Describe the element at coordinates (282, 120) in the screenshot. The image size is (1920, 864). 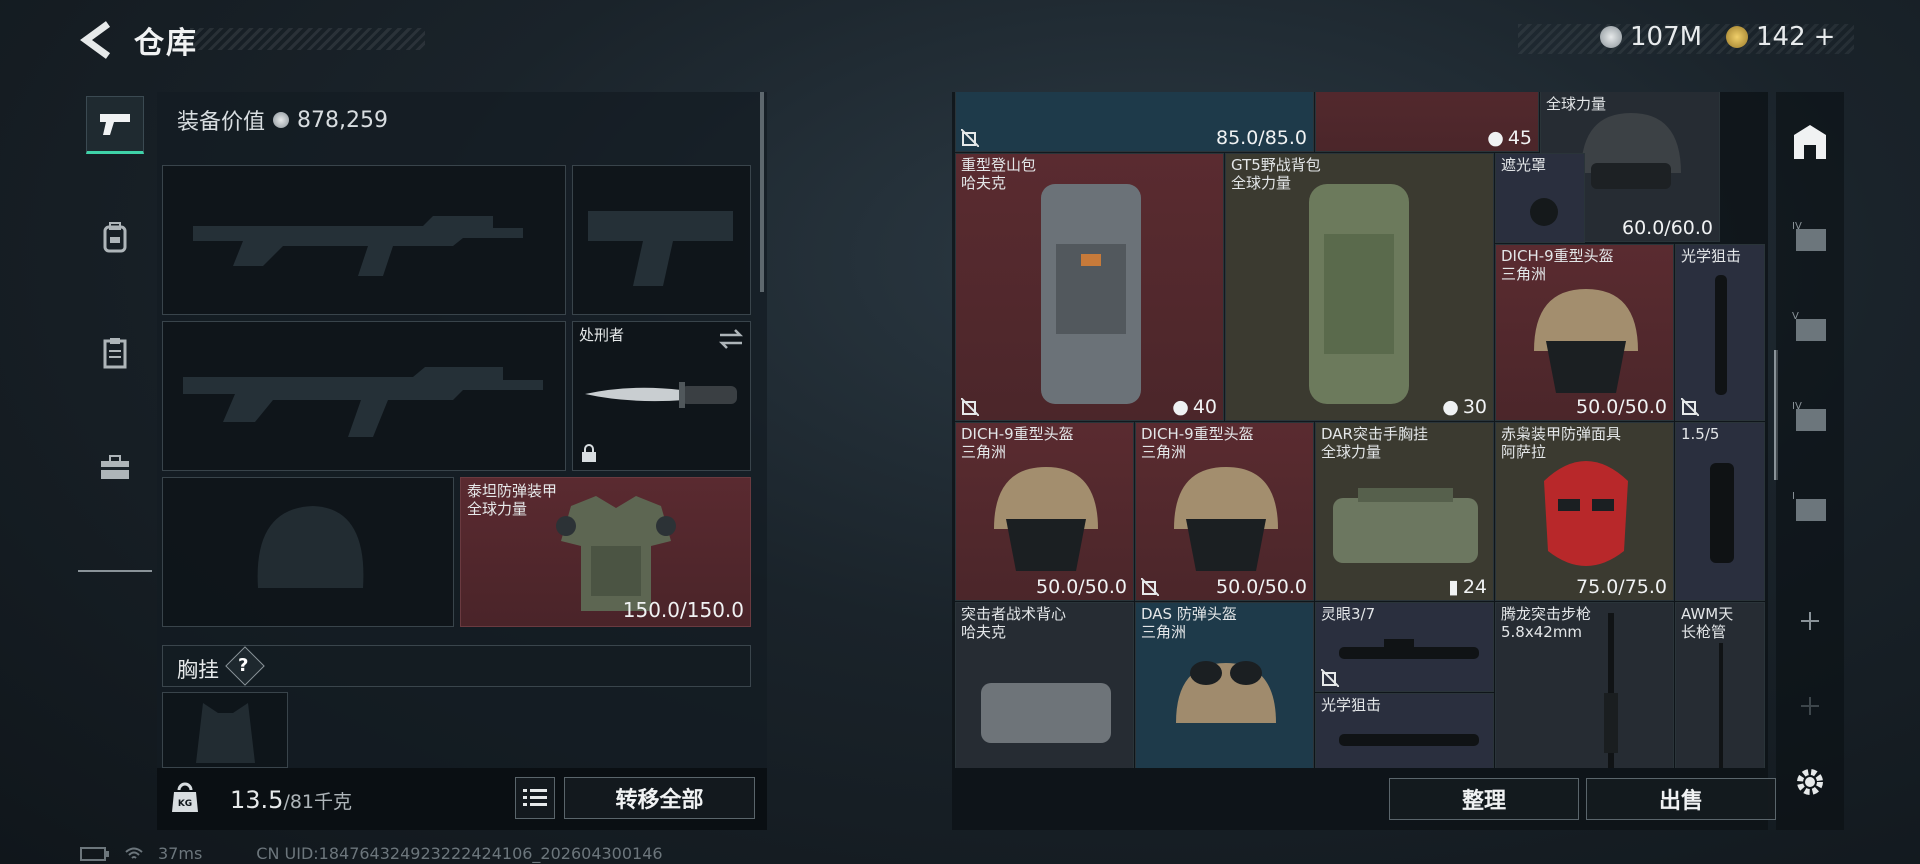
I see `equipment-value: 装备价值 878,259` at that location.